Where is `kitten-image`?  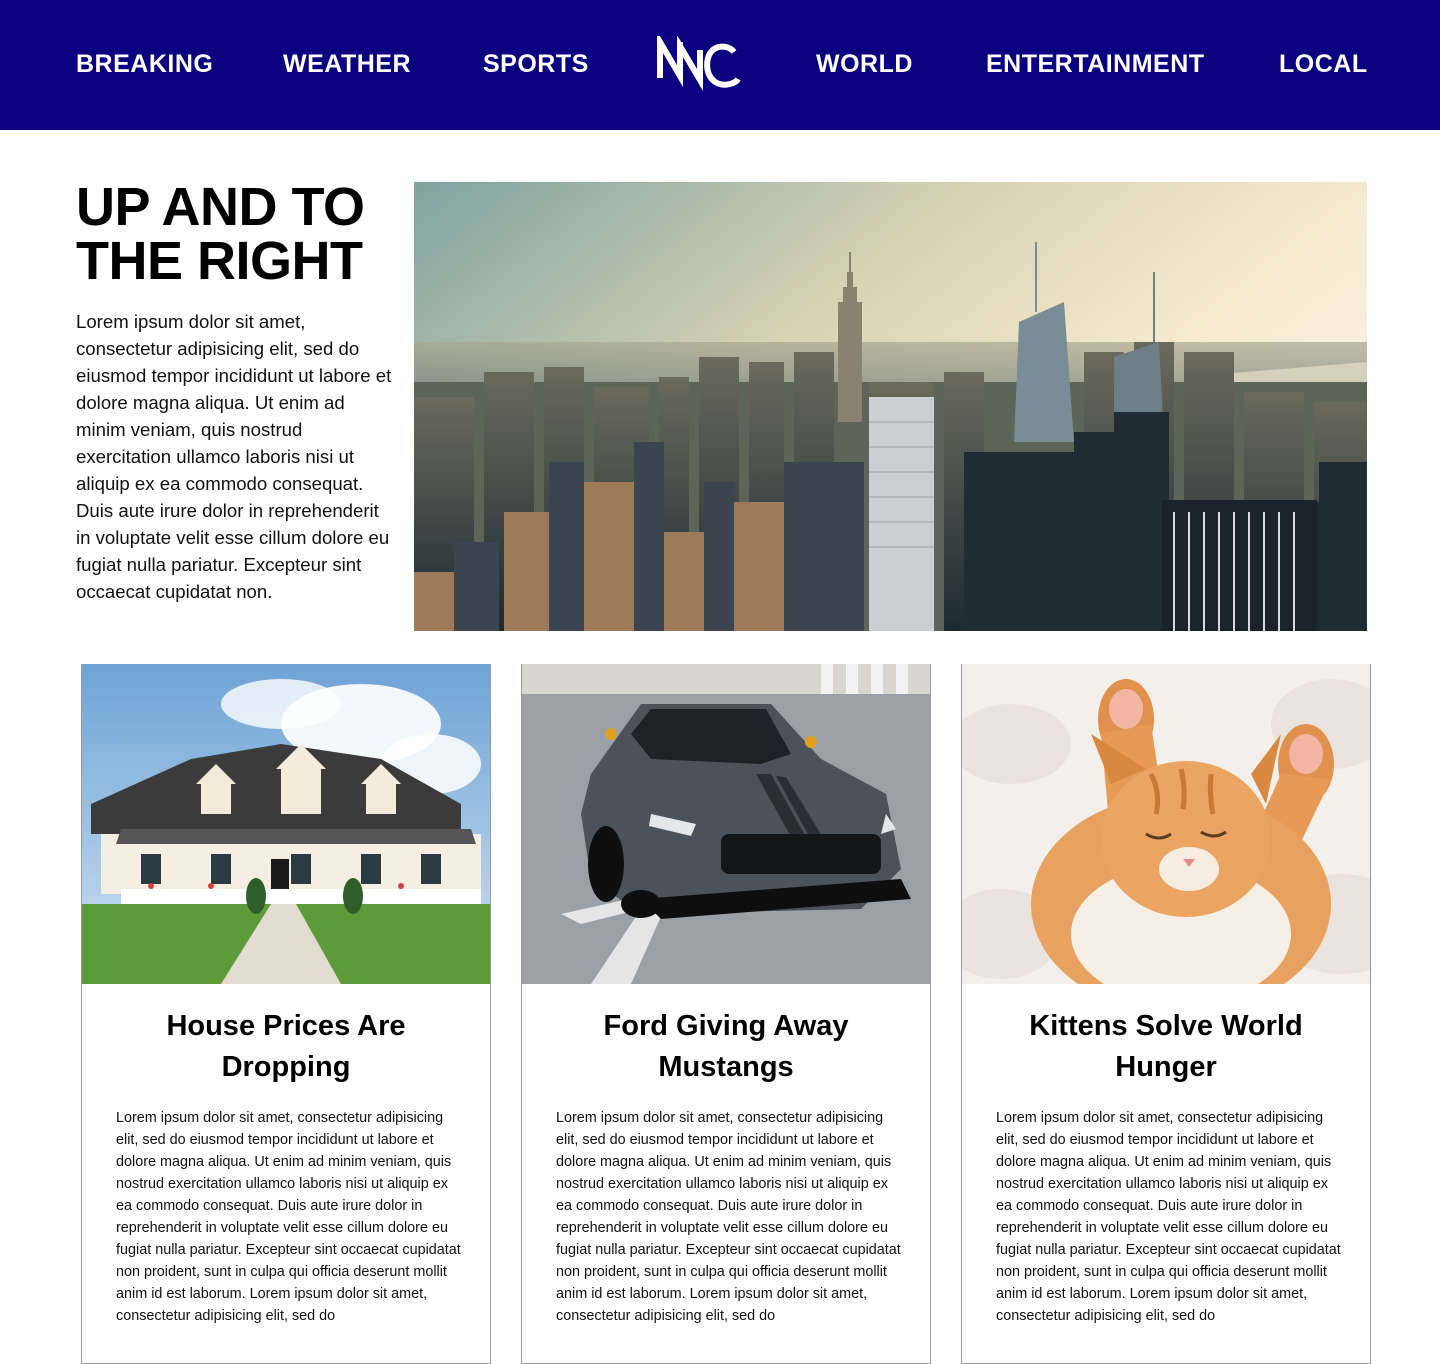
kitten-image is located at coordinates (1166, 824).